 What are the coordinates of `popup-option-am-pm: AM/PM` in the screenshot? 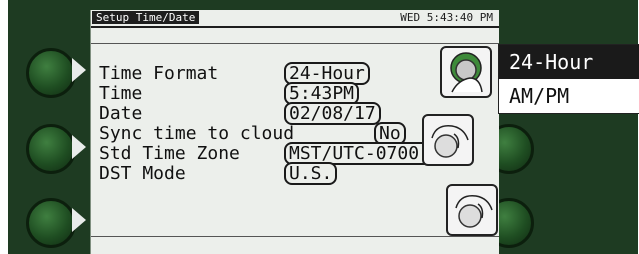 It's located at (569, 96).